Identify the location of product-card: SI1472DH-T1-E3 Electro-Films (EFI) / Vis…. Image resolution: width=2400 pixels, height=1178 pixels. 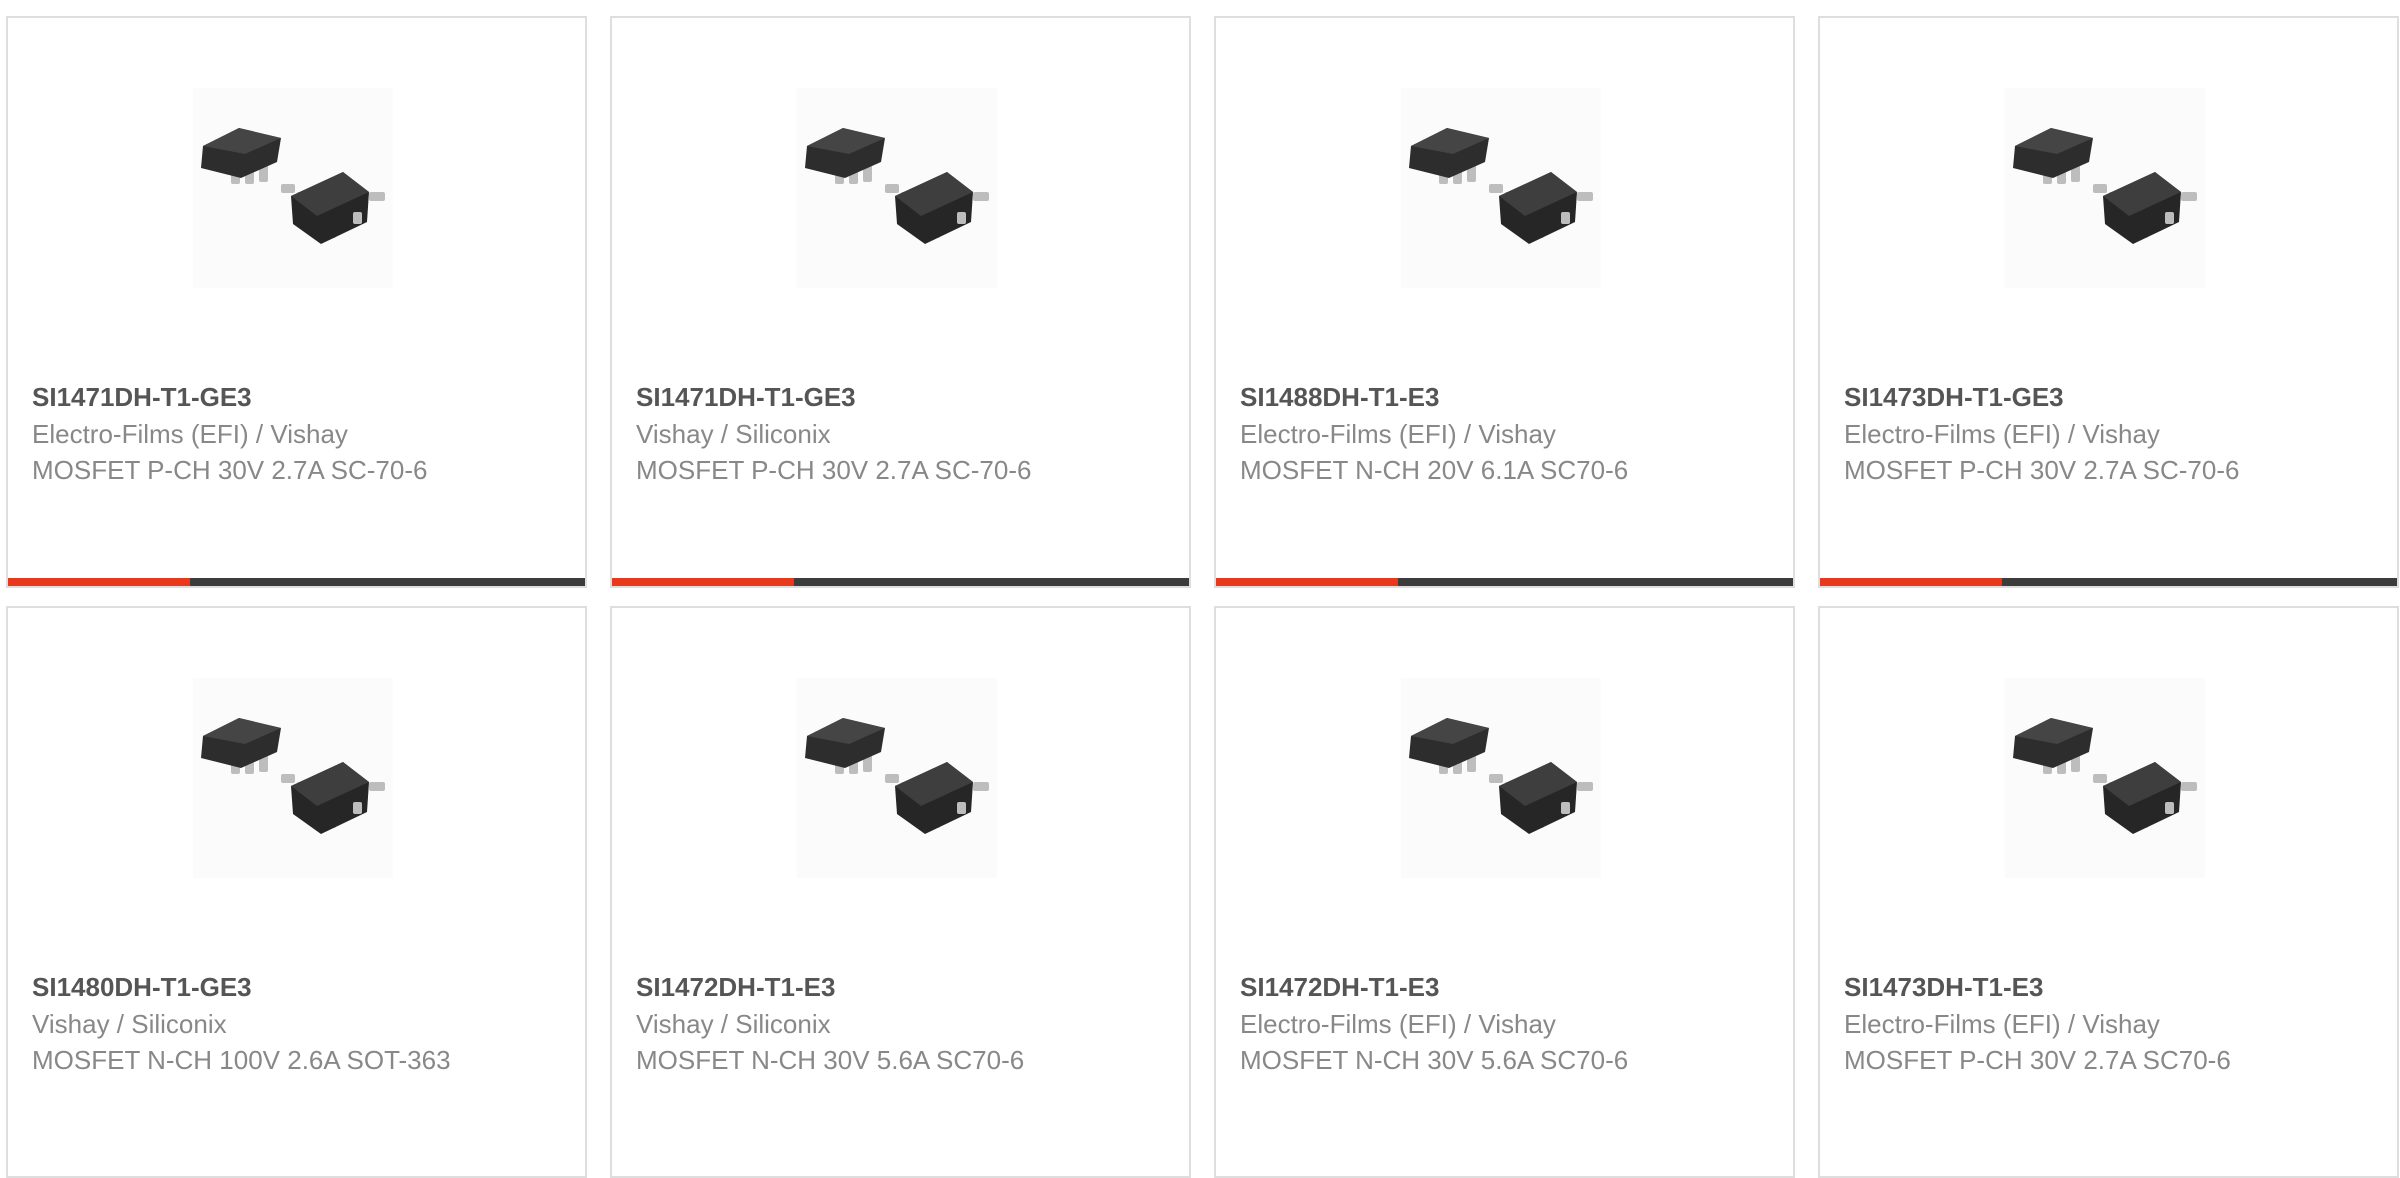
(1504, 892).